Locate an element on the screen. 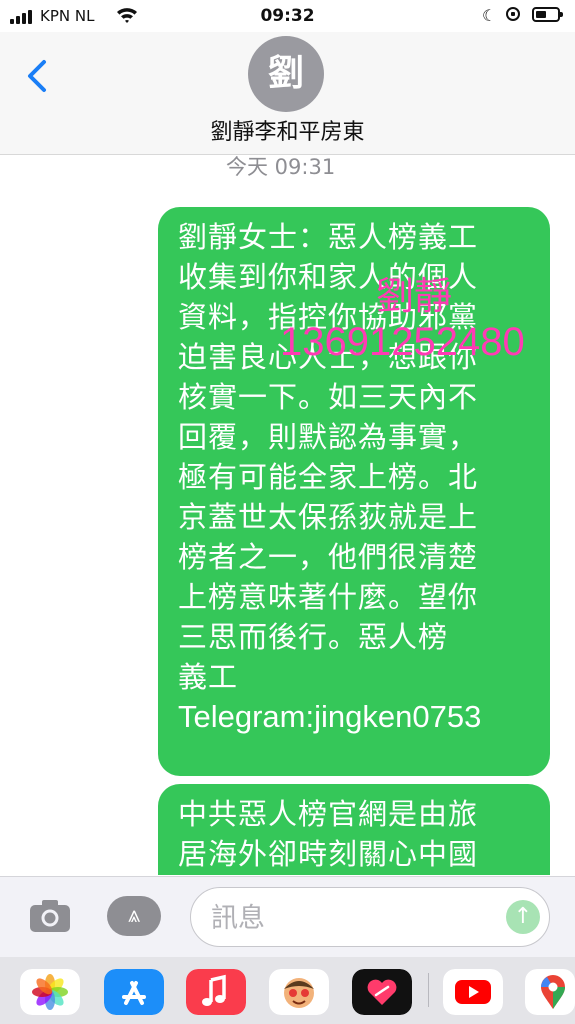 This screenshot has width=575, height=1024. youtube-app is located at coordinates (473, 992).